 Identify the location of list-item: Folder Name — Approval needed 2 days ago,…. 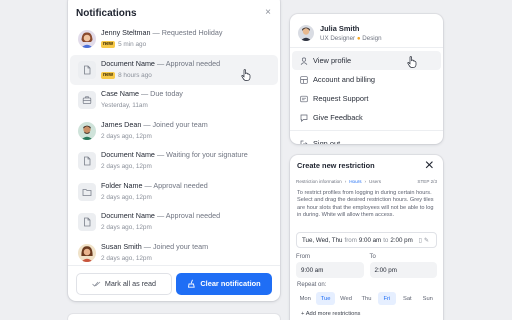
(174, 192).